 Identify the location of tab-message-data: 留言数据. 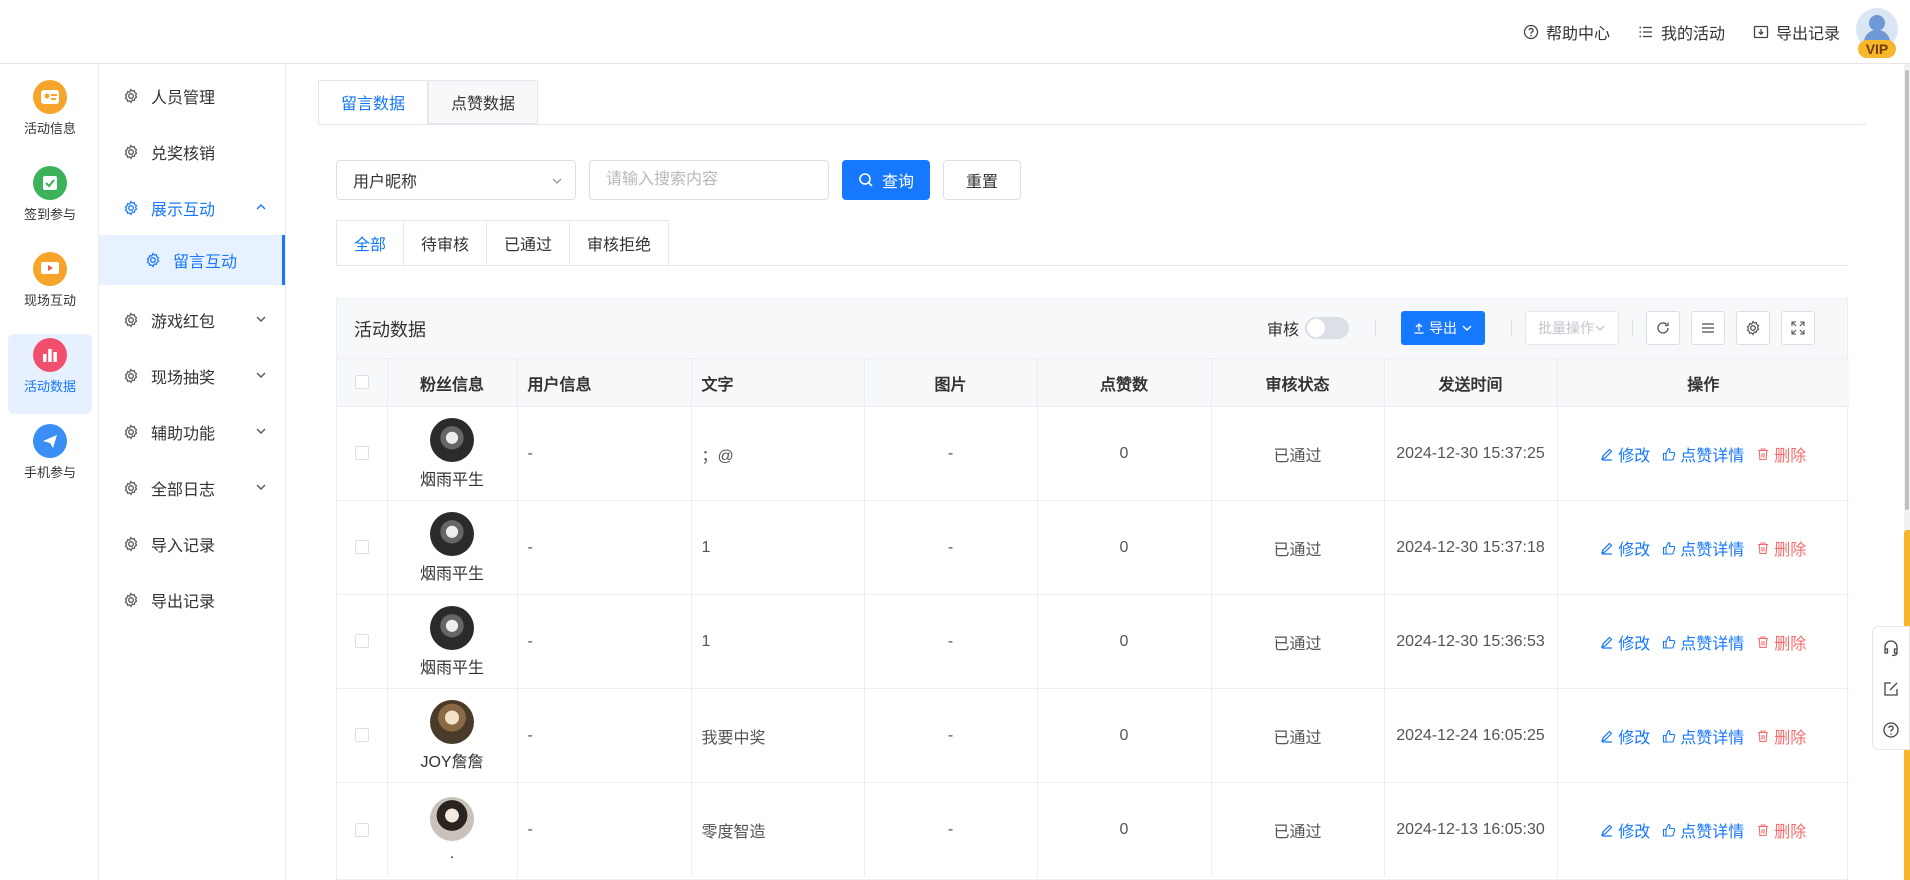
(373, 102).